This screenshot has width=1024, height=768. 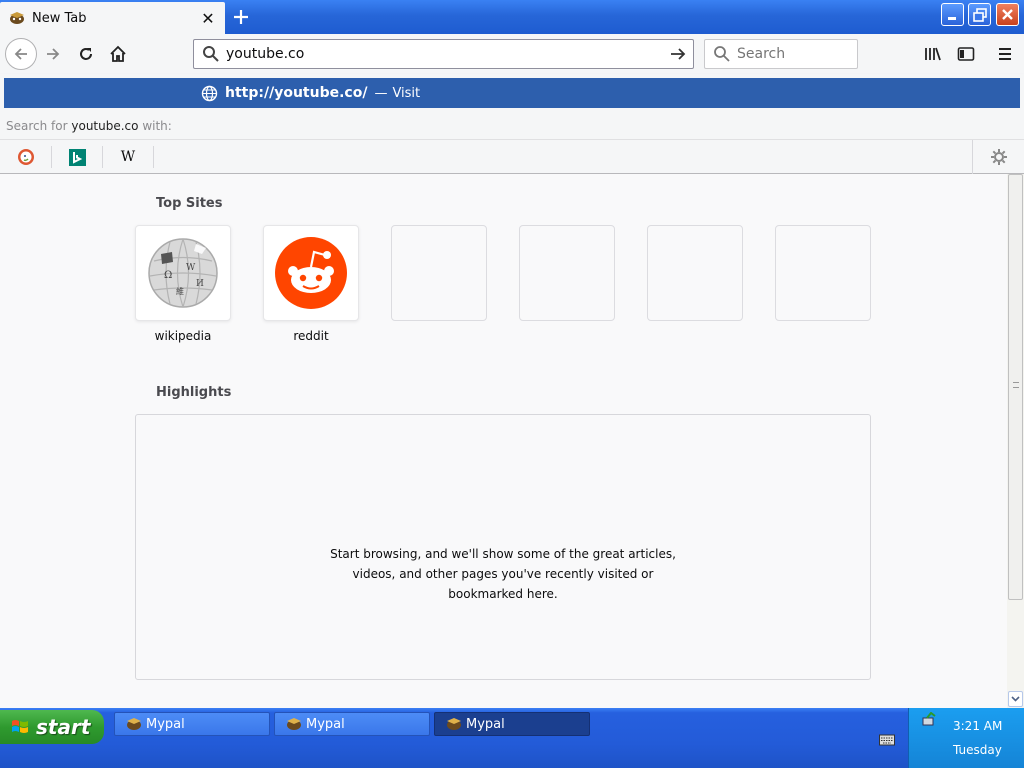 I want to click on wikipedia-icon: W, so click(x=128, y=157).